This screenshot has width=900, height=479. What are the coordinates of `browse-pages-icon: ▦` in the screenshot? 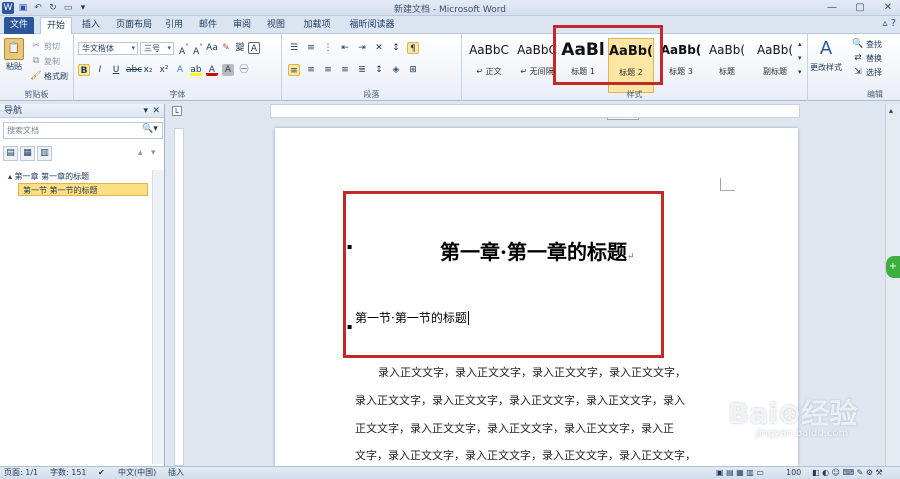 It's located at (27, 153).